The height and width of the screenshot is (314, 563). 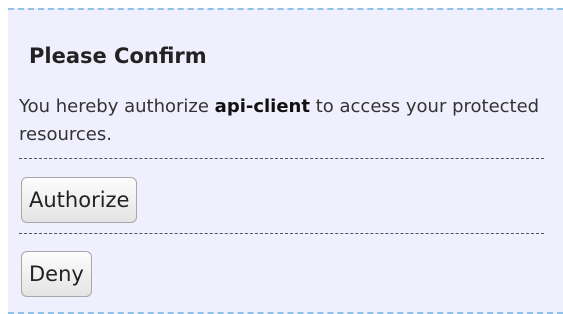 What do you see at coordinates (117, 106) in the screenshot?
I see `message-prefix: You hereby authorize` at bounding box center [117, 106].